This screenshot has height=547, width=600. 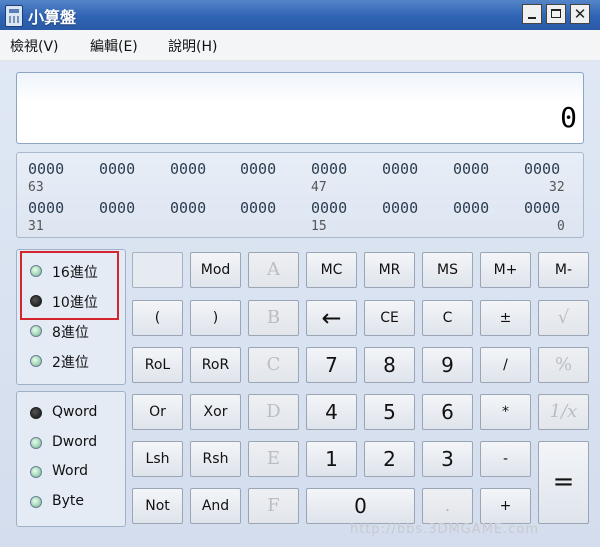 I want to click on minimize-button, so click(x=532, y=14).